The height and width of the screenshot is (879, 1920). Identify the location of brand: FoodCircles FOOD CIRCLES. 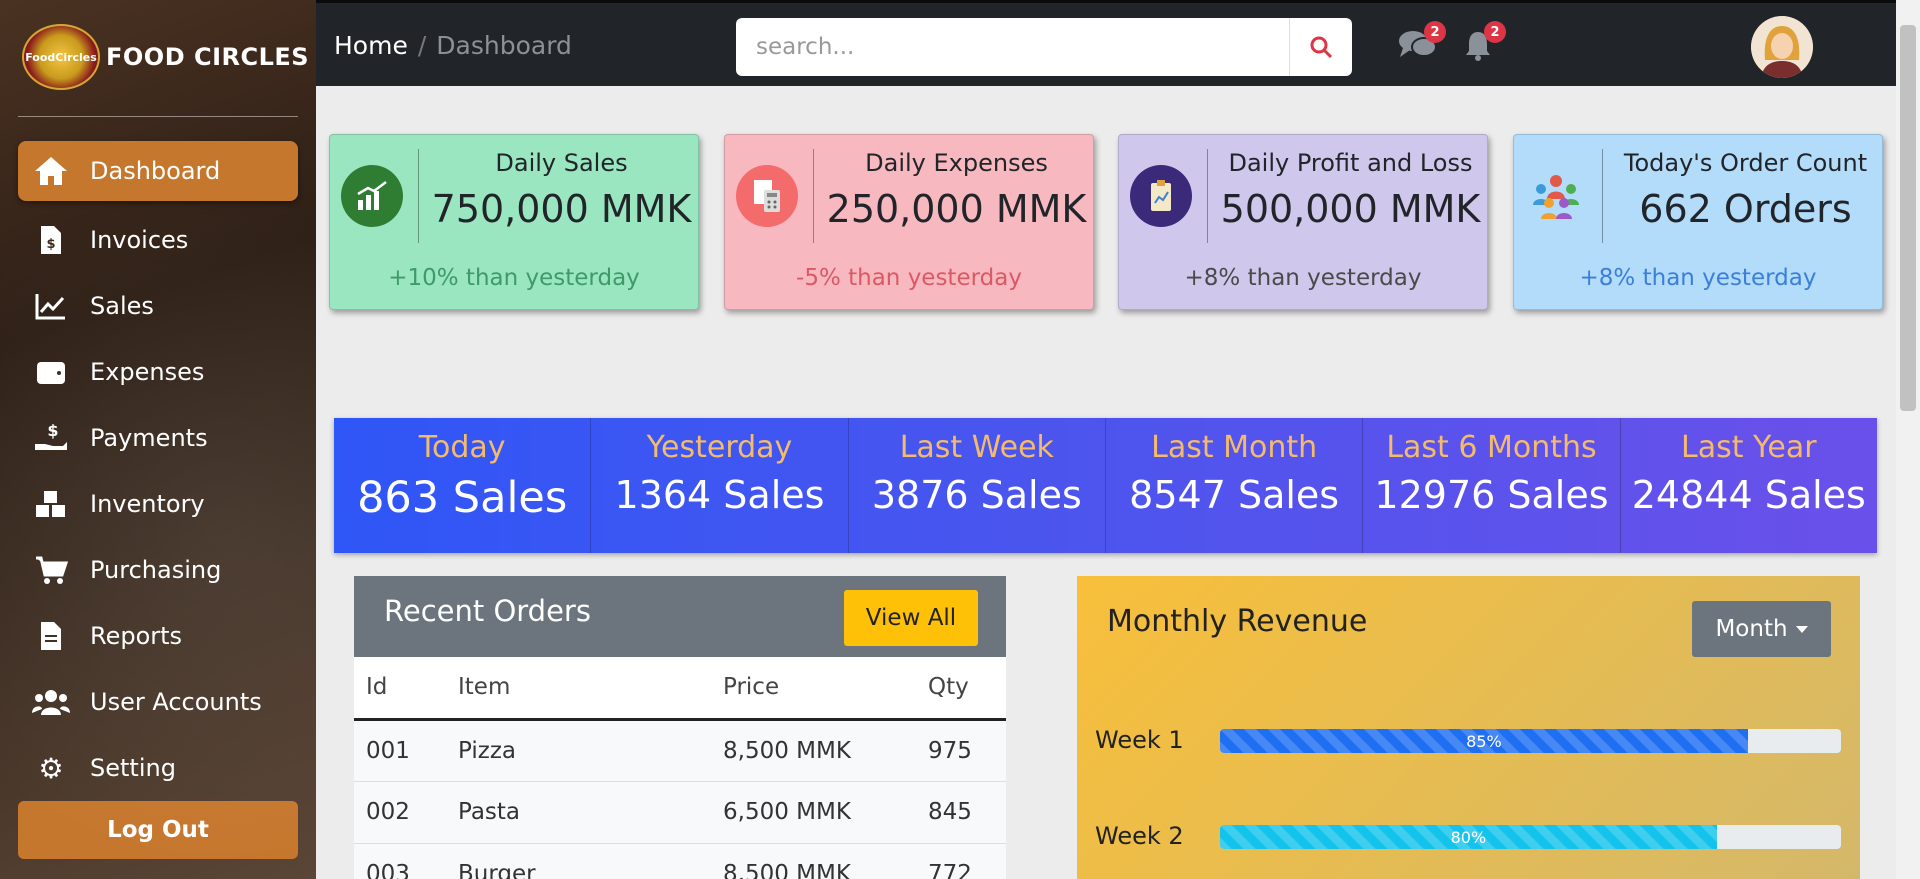
(165, 57).